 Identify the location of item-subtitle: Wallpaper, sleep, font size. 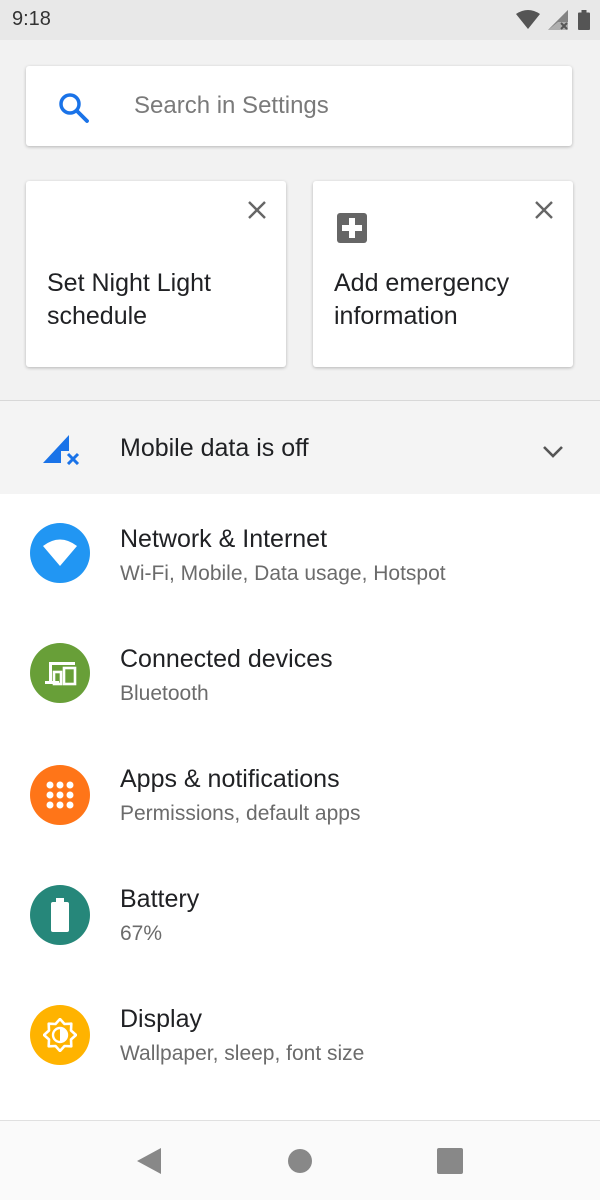
(242, 1053).